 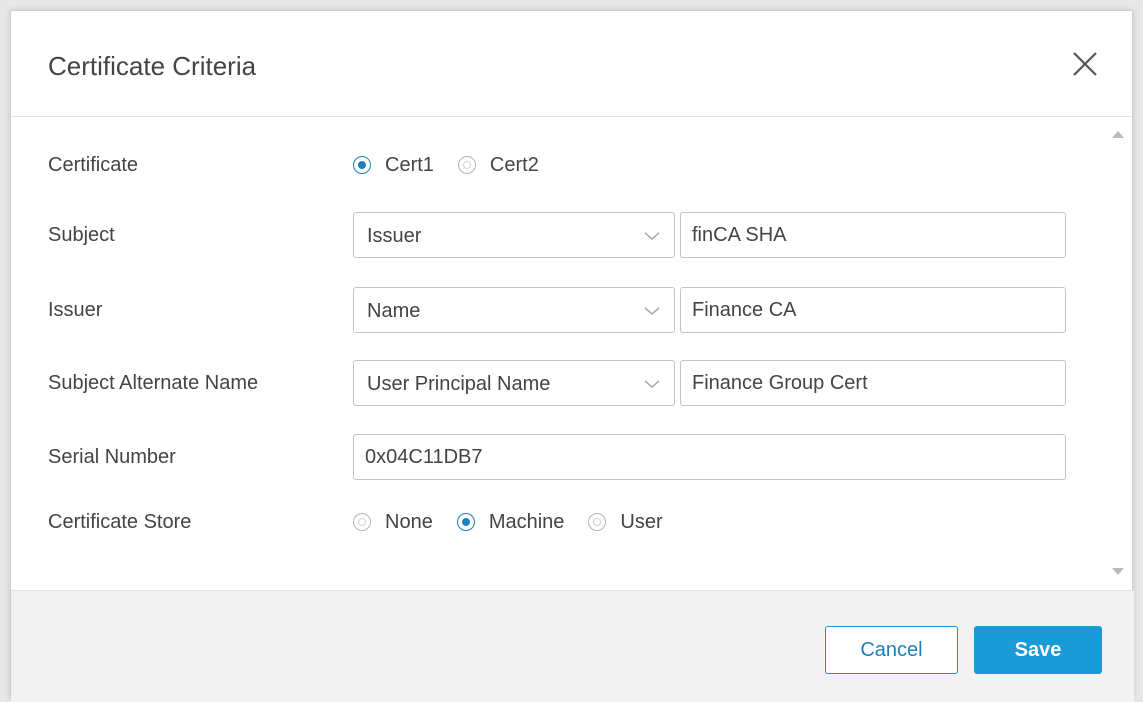 I want to click on radio-label-user: User, so click(x=641, y=521).